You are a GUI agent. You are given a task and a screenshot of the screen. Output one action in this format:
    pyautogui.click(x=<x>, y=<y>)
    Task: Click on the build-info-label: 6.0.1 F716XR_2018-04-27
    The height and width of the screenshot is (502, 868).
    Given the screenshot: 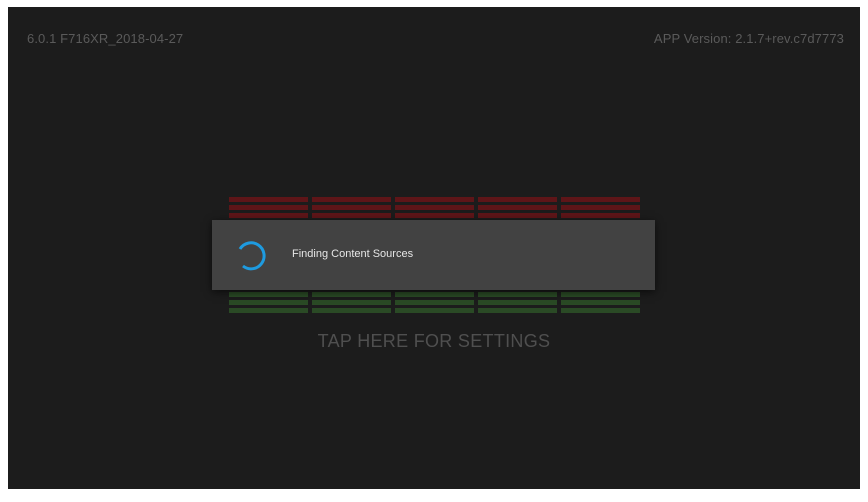 What is the action you would take?
    pyautogui.click(x=105, y=38)
    